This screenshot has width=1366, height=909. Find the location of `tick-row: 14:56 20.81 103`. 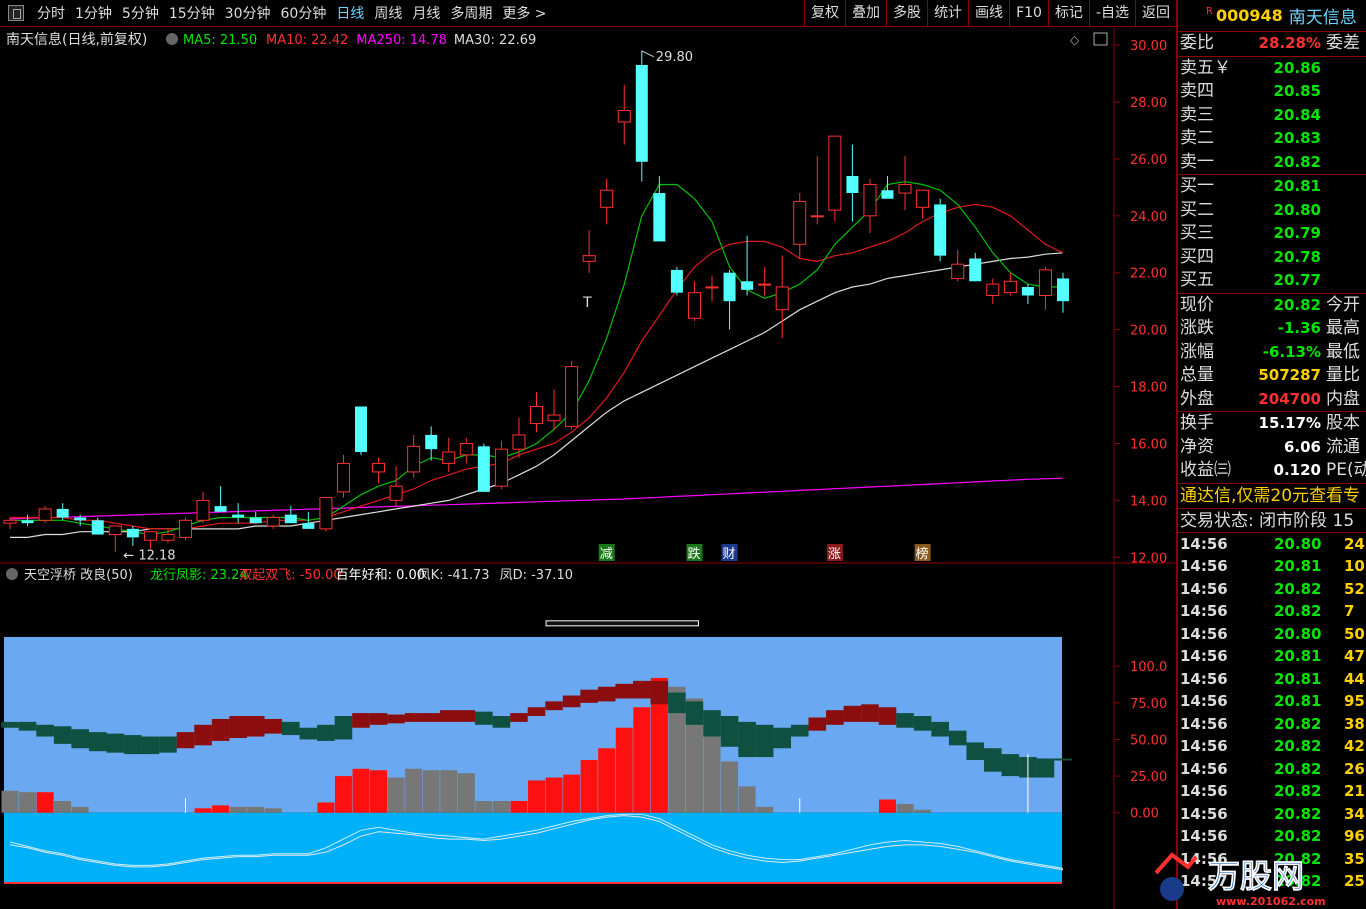

tick-row: 14:56 20.81 103 is located at coordinates (1272, 566).